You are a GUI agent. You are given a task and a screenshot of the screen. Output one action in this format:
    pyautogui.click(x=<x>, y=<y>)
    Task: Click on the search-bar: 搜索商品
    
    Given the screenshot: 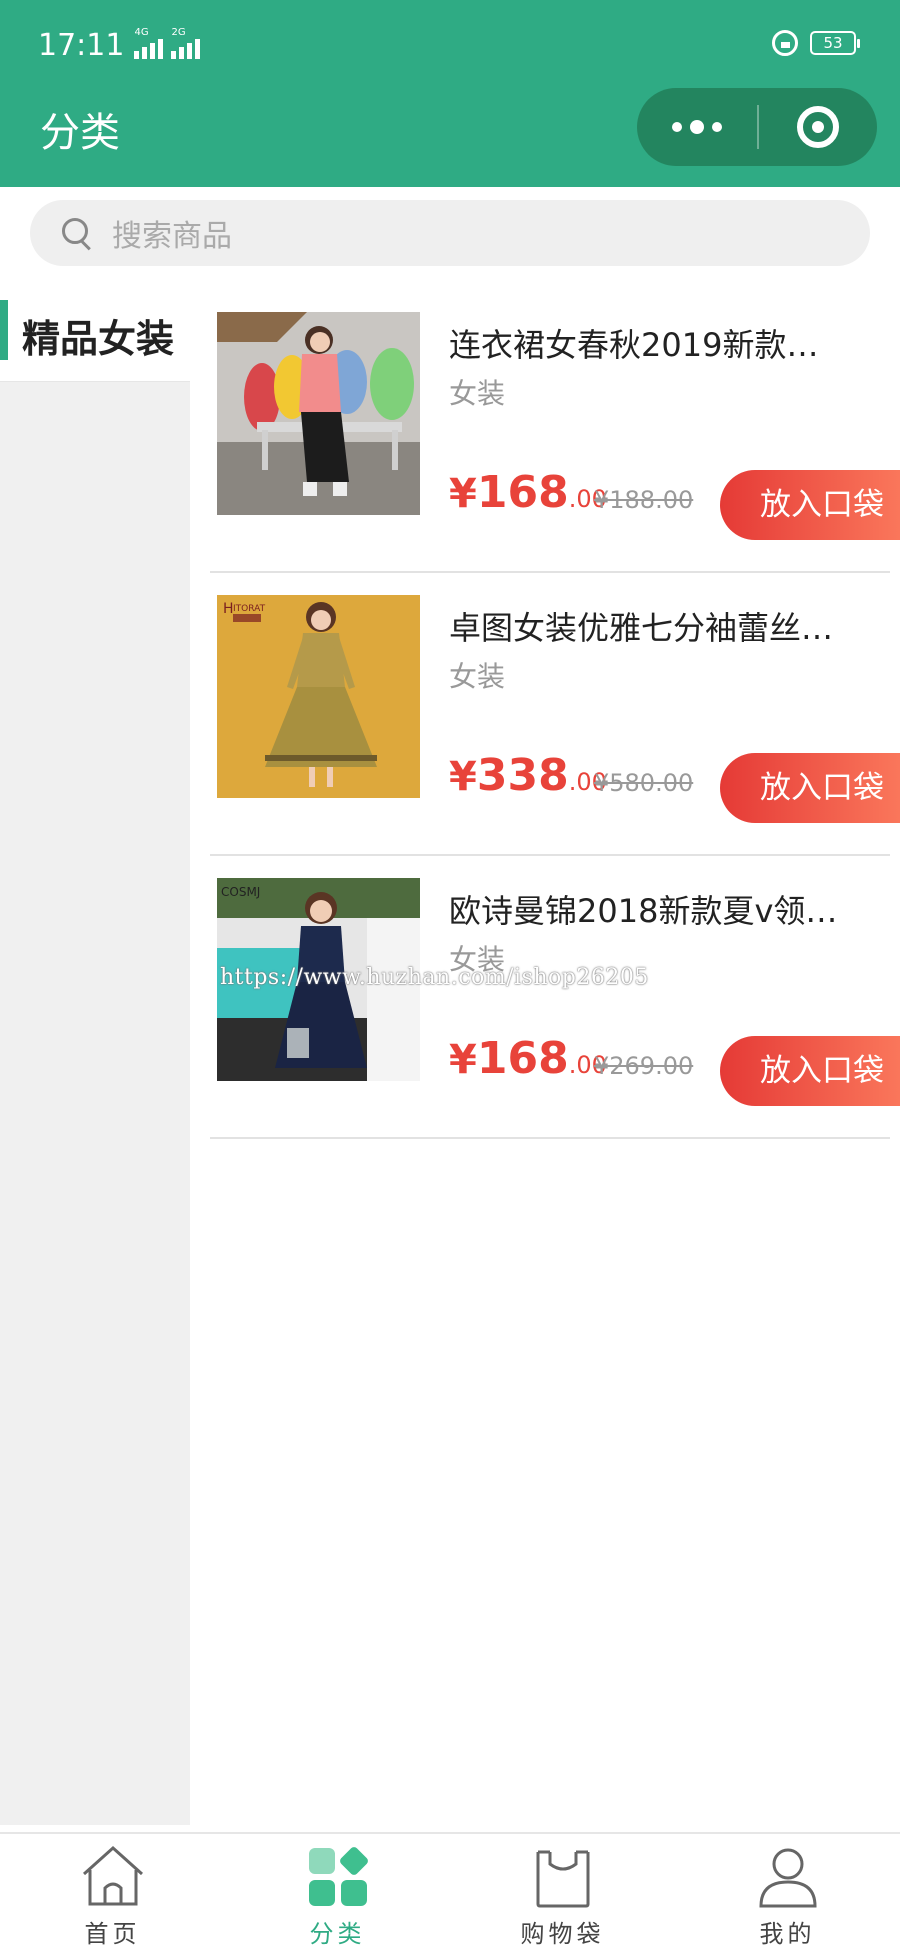 What is the action you would take?
    pyautogui.click(x=450, y=233)
    